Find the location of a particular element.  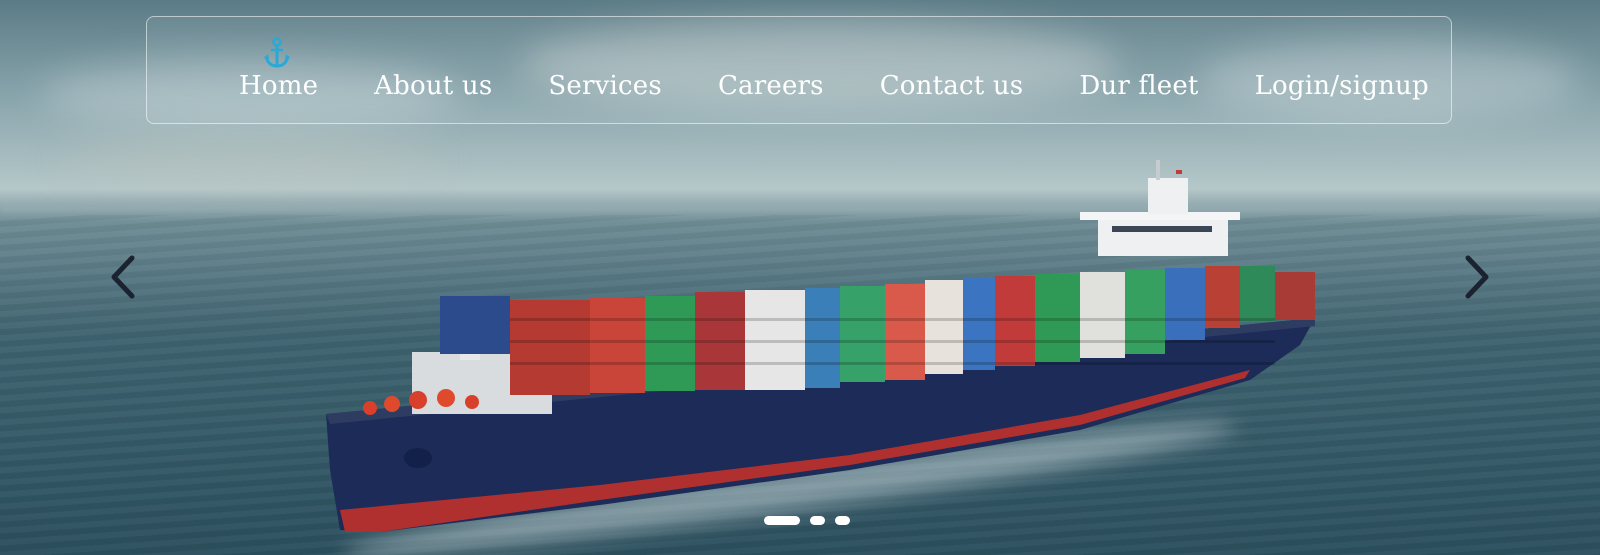

anchor-icon is located at coordinates (277, 53).